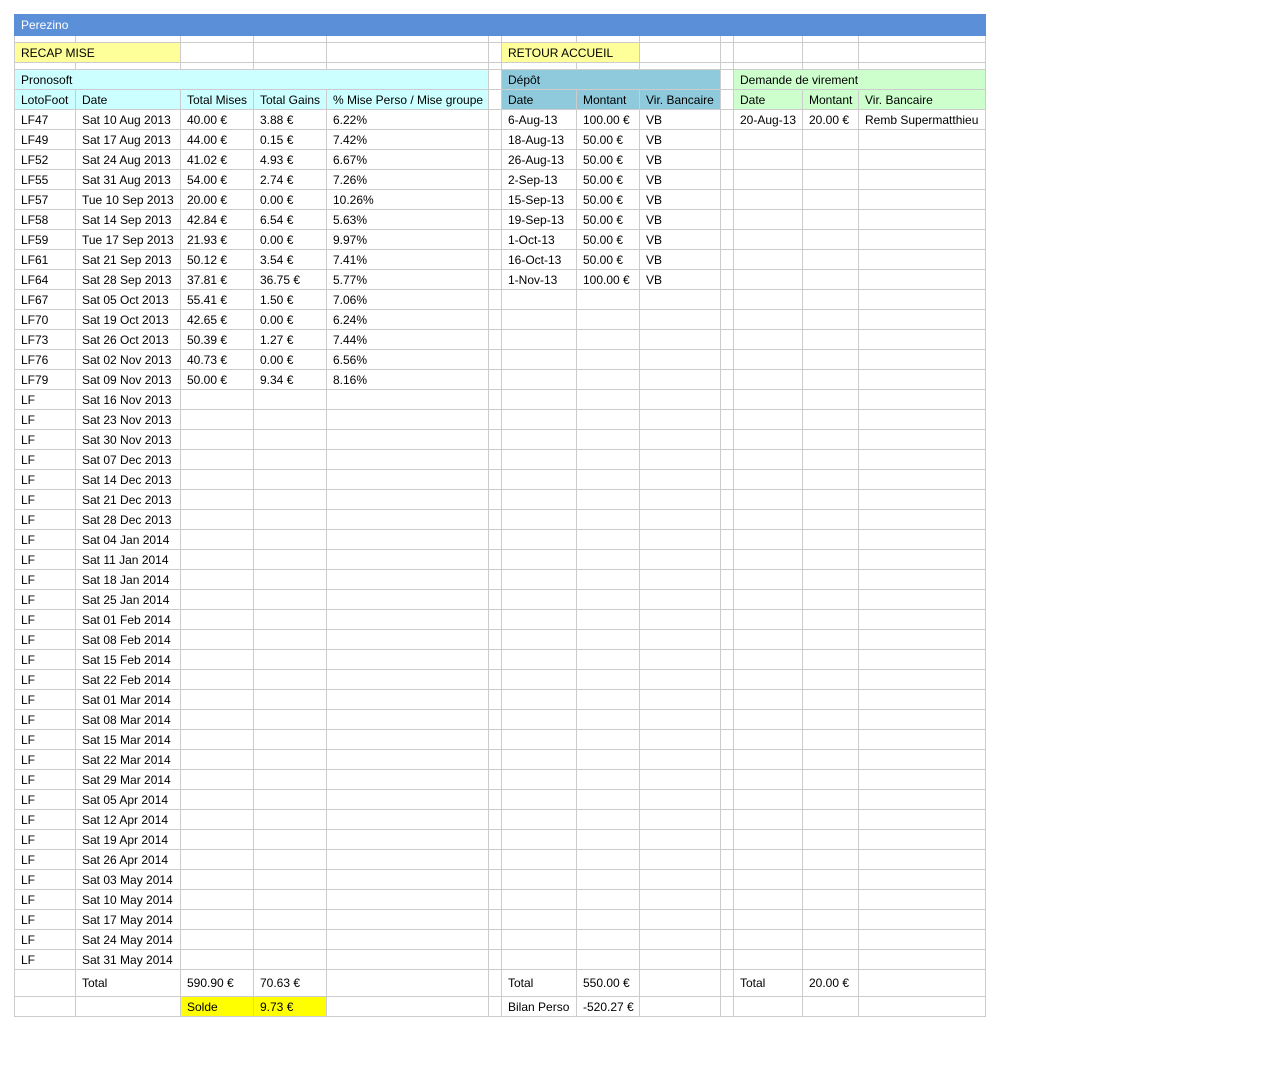  Describe the element at coordinates (680, 139) in the screenshot. I see `depot-vir-cell: VB` at that location.